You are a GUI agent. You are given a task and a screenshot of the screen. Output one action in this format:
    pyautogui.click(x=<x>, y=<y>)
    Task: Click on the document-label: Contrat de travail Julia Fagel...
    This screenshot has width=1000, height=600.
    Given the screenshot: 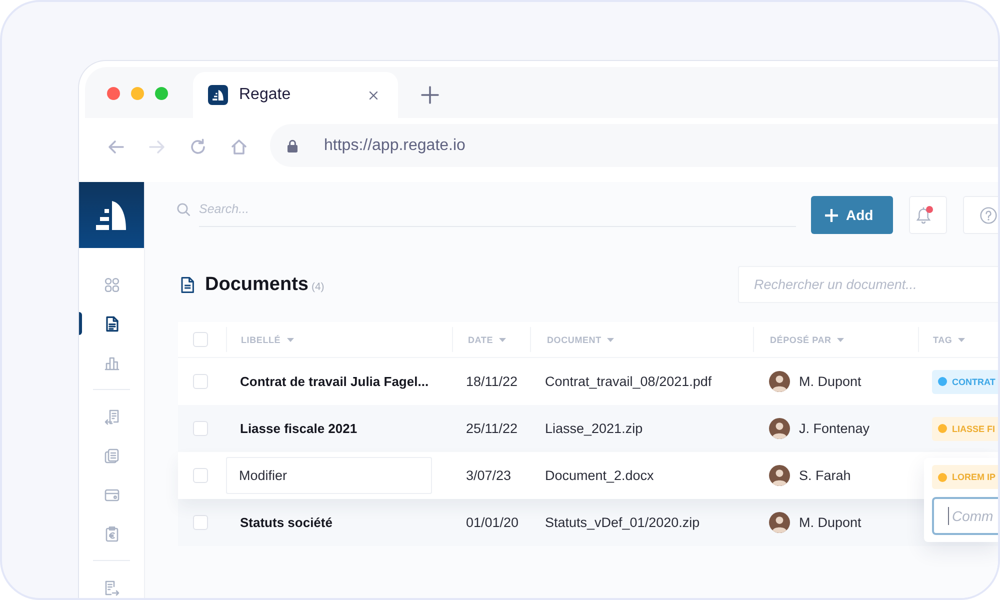 What is the action you would take?
    pyautogui.click(x=334, y=381)
    